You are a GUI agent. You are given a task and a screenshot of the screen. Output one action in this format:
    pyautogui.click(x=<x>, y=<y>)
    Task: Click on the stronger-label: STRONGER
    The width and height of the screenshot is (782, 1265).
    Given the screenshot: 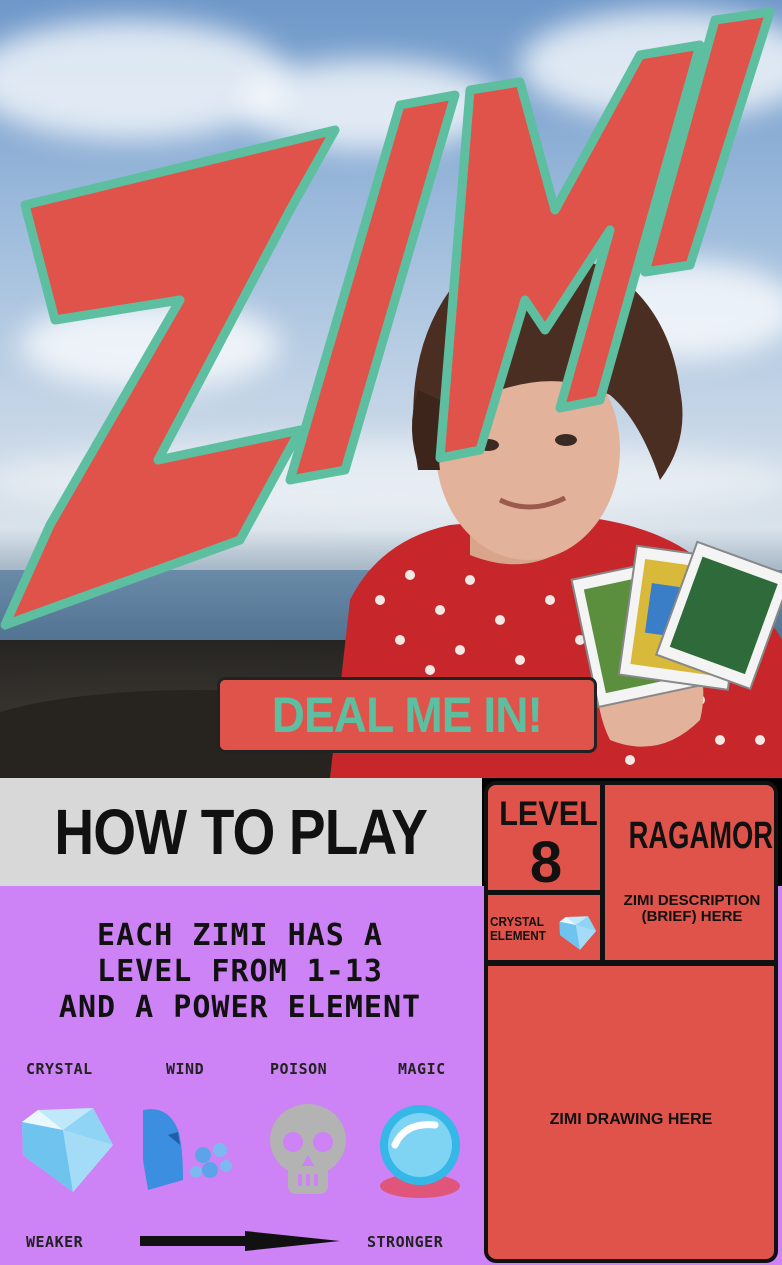 What is the action you would take?
    pyautogui.click(x=405, y=1242)
    